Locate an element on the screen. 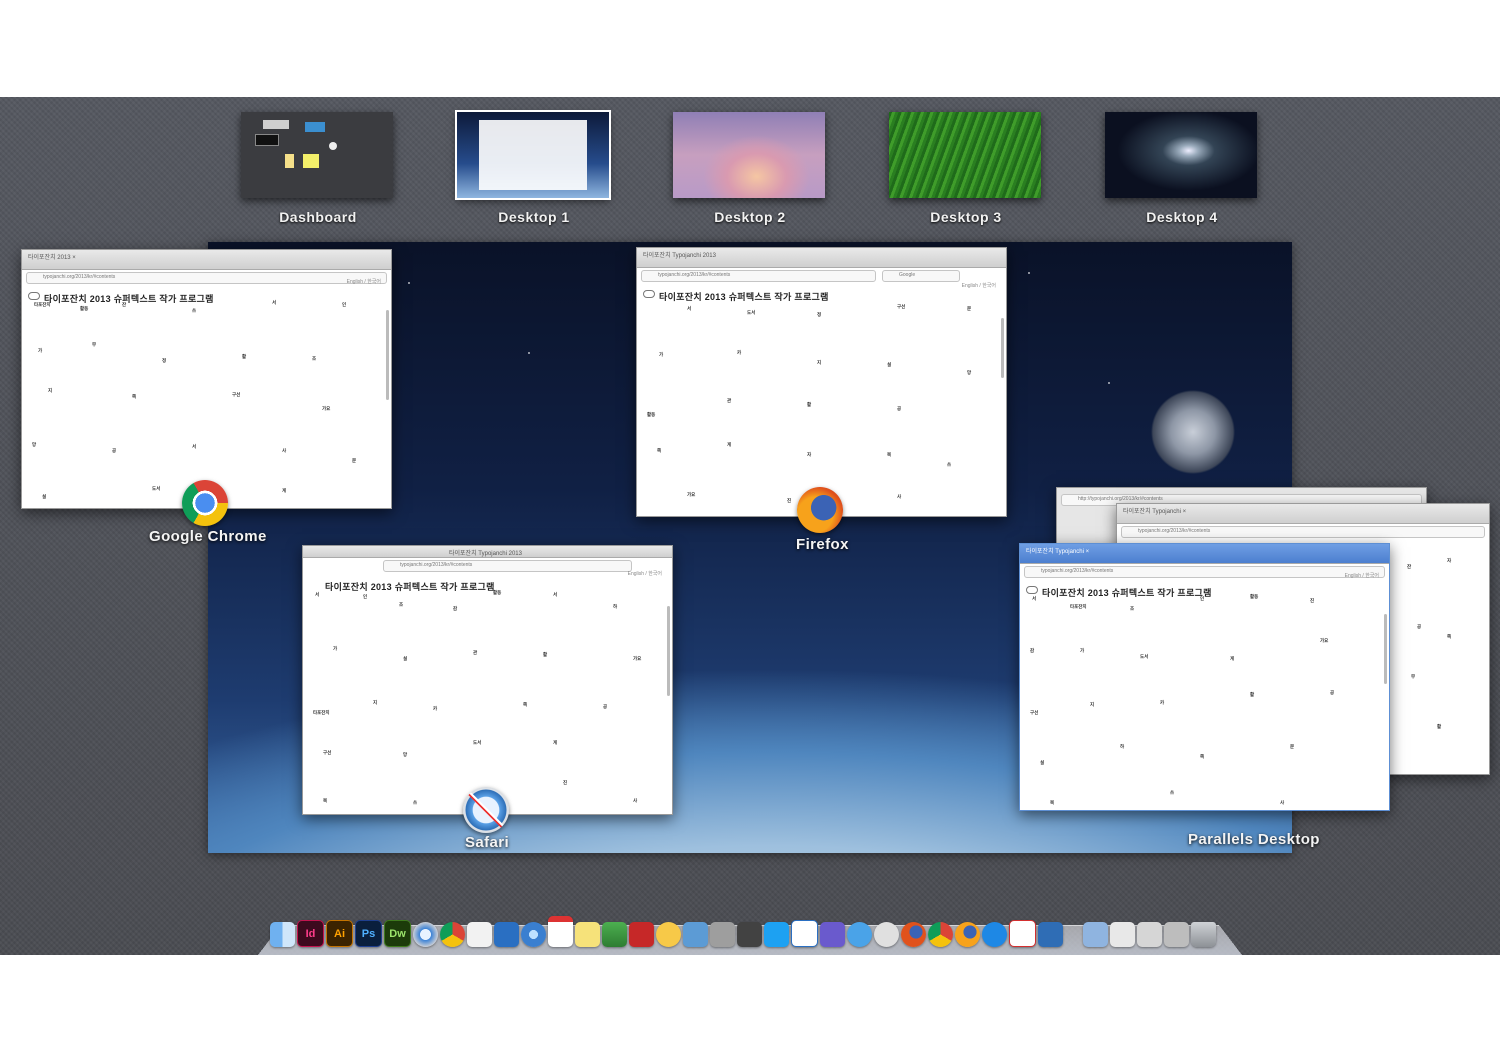  word-item: 망 is located at coordinates (34, 444).